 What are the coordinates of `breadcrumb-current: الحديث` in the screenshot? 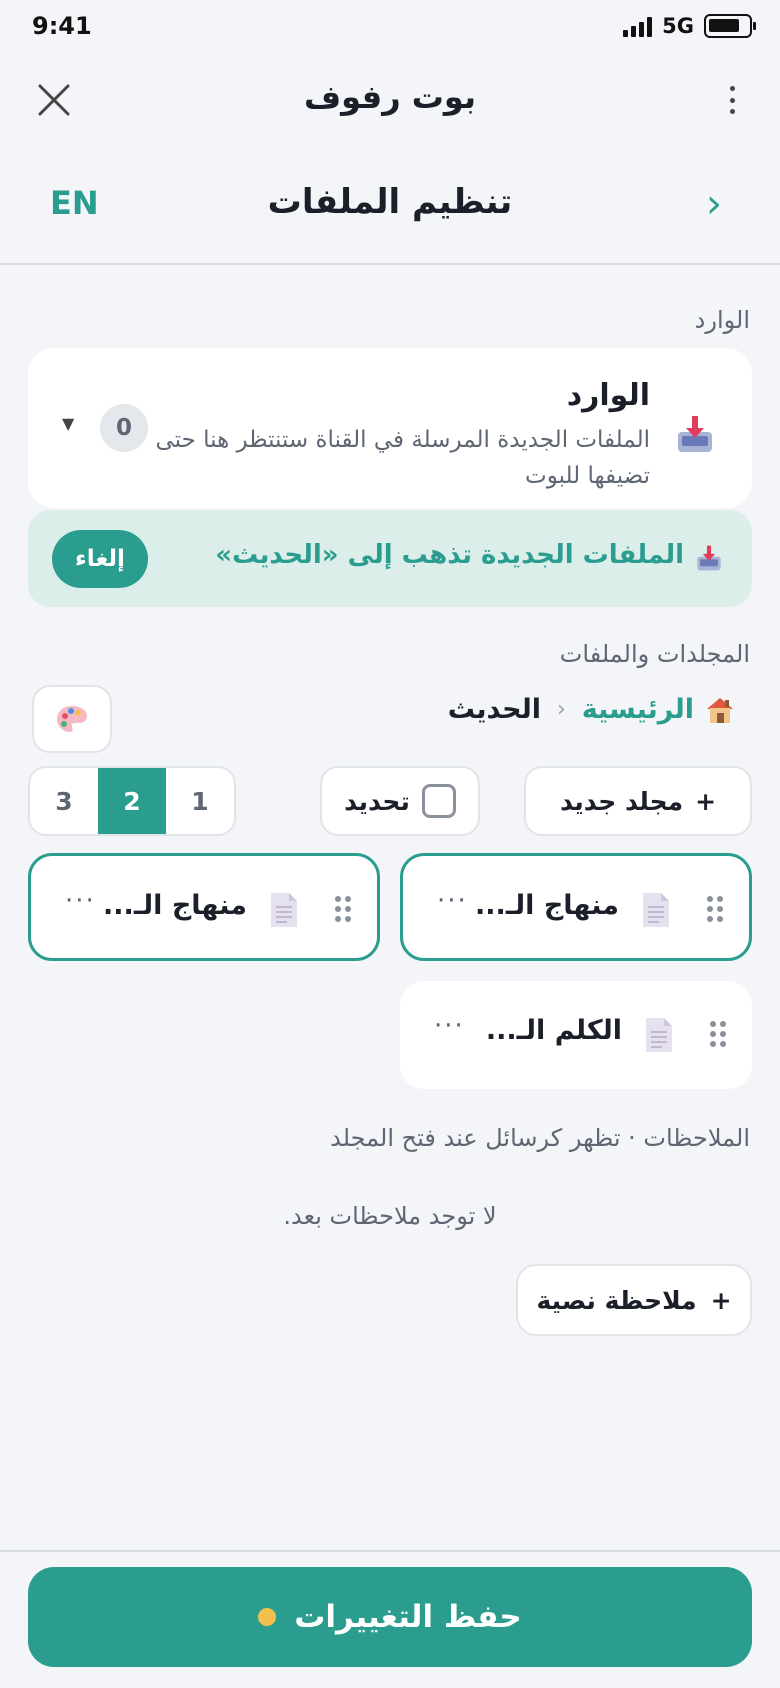 It's located at (494, 709).